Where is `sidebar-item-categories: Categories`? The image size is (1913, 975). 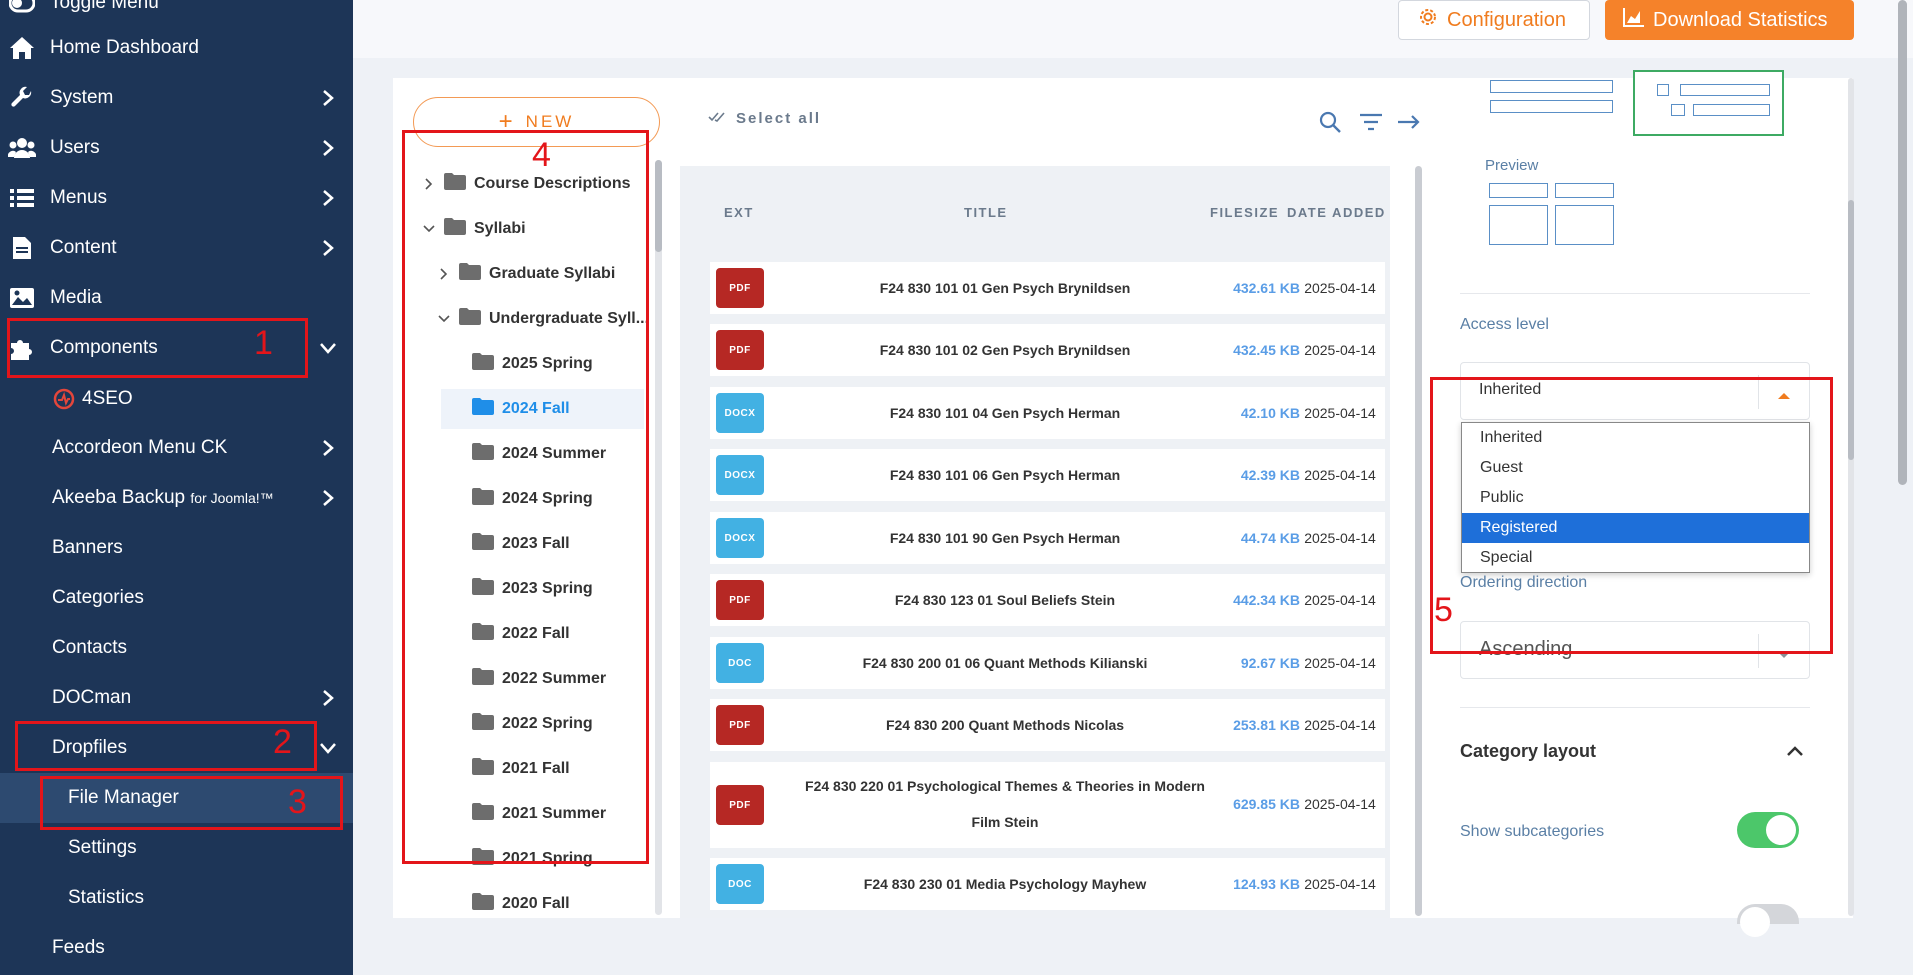
sidebar-item-categories: Categories is located at coordinates (176, 598).